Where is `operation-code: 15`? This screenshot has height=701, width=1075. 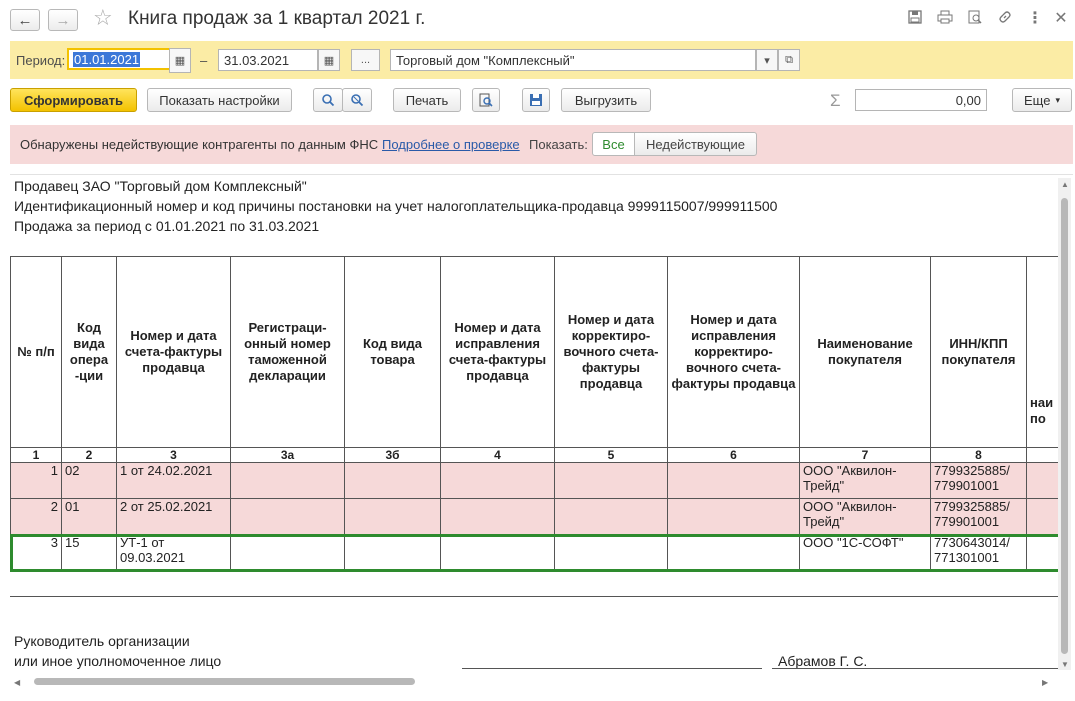
operation-code: 15 is located at coordinates (89, 552).